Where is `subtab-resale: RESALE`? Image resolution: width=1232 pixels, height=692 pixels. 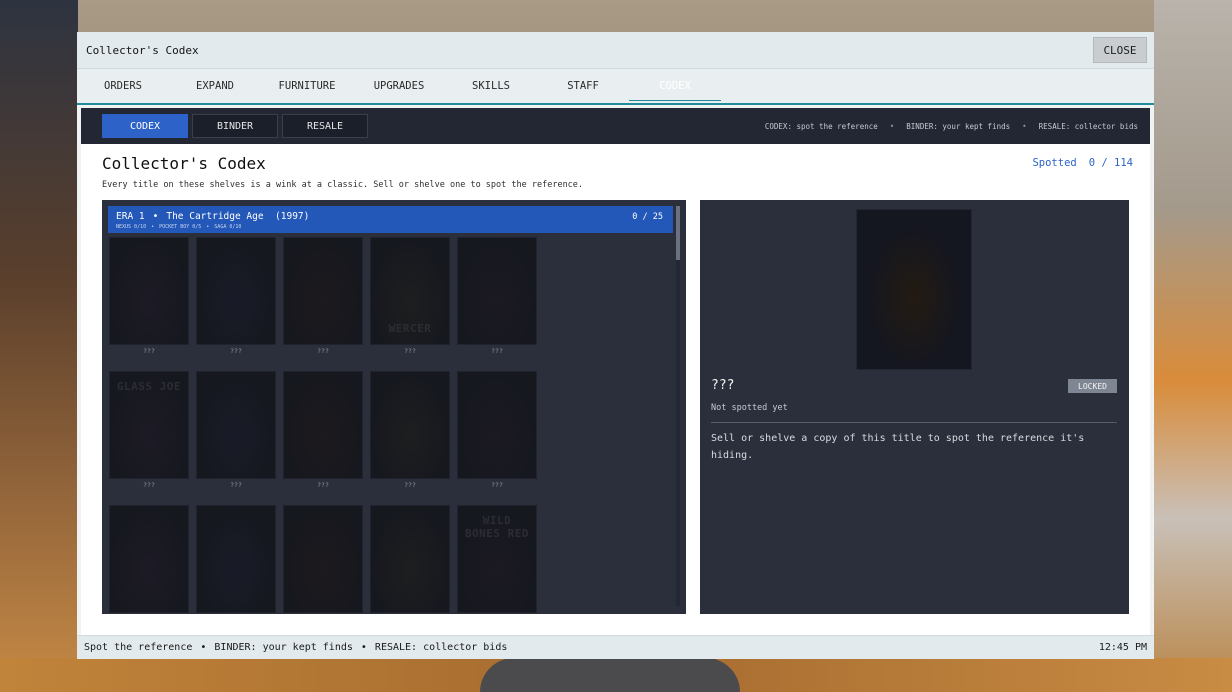 subtab-resale: RESALE is located at coordinates (325, 126).